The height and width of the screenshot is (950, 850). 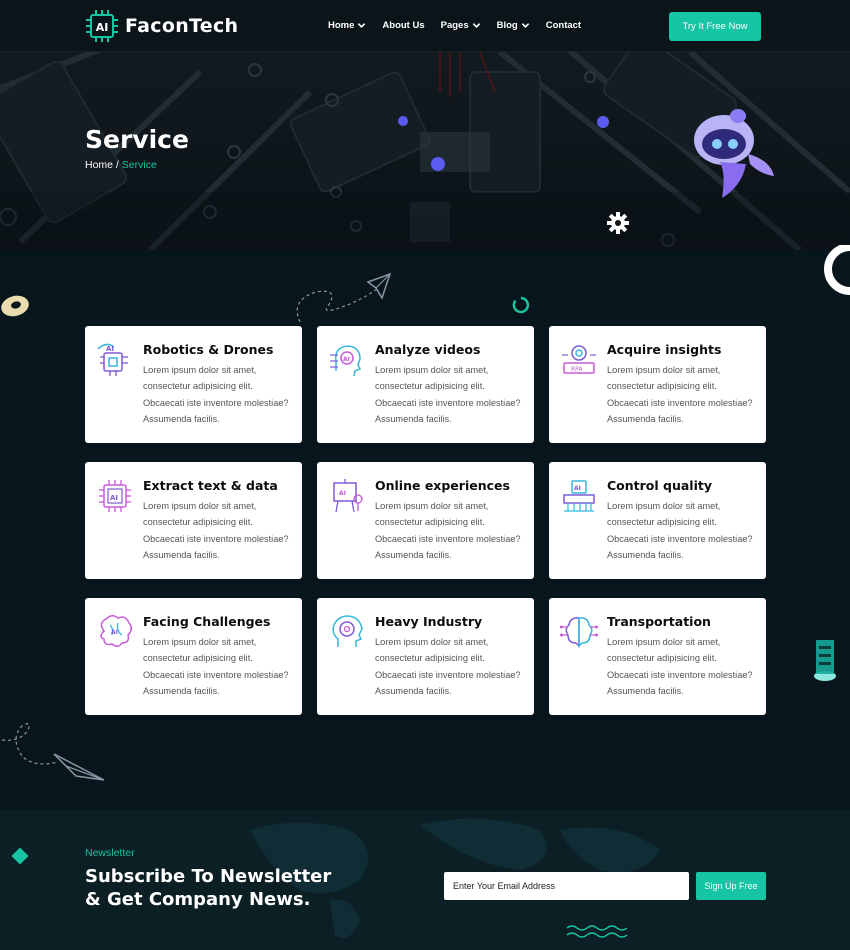 What do you see at coordinates (429, 621) in the screenshot?
I see `service-title: Heavy Industry` at bounding box center [429, 621].